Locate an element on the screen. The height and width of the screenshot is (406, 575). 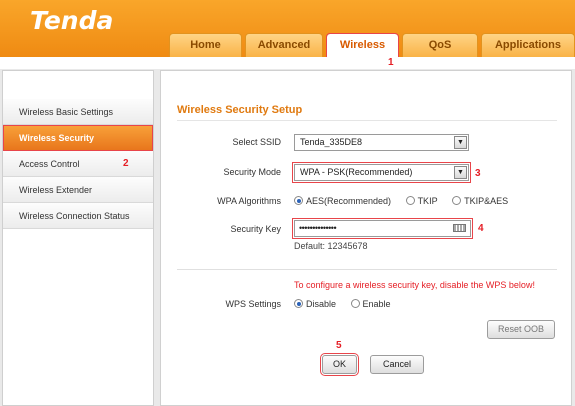
aes-radio is located at coordinates (298, 200).